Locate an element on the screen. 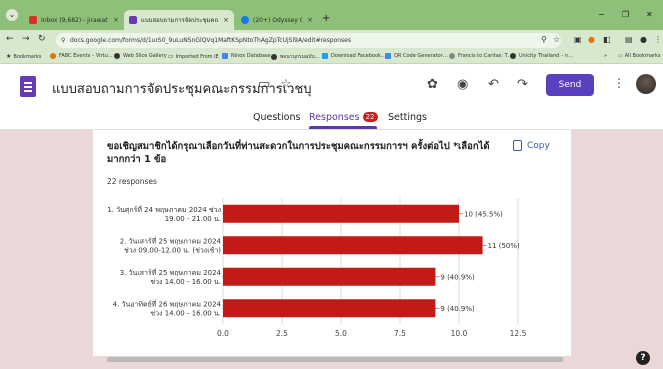 The image size is (663, 369). star-icon: ★ is located at coordinates (9, 56).